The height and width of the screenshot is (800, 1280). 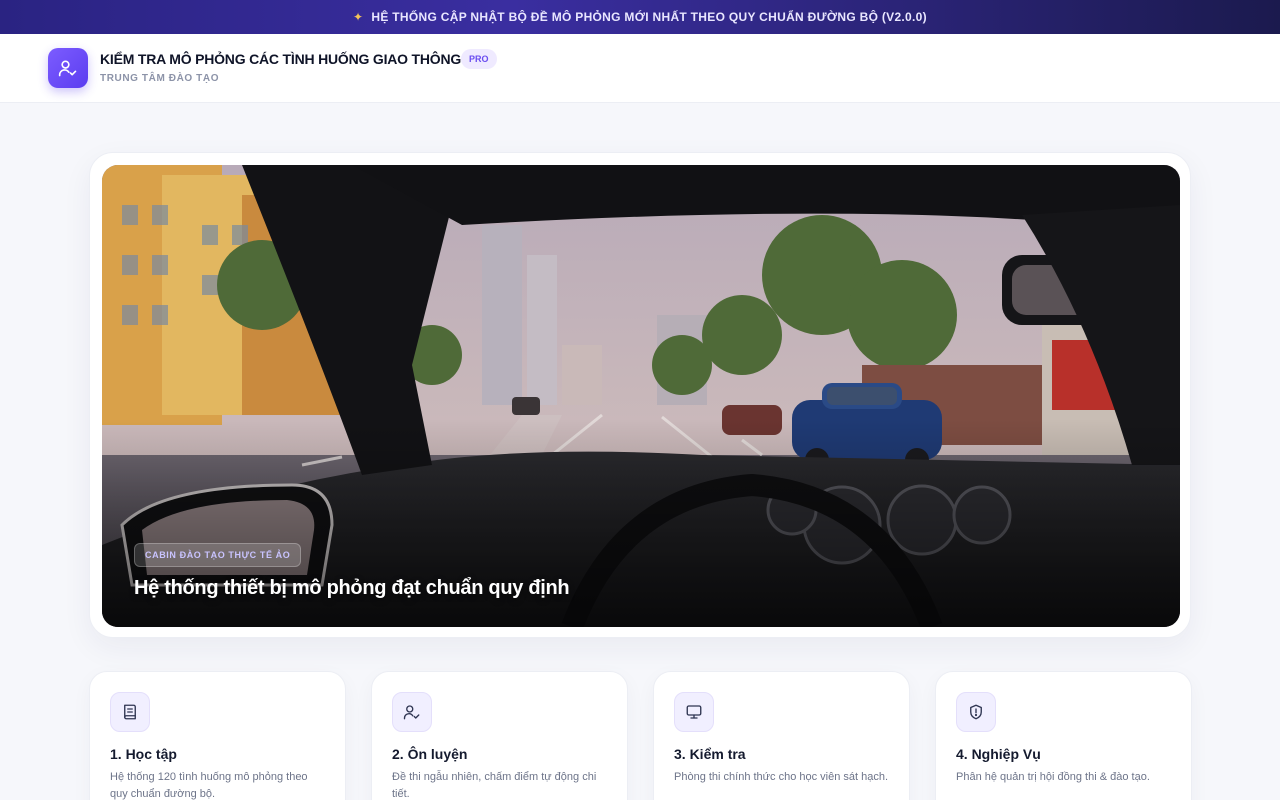 I want to click on app-subtitle: TRUNG TÂM ĐÀO TẠO, so click(x=160, y=78).